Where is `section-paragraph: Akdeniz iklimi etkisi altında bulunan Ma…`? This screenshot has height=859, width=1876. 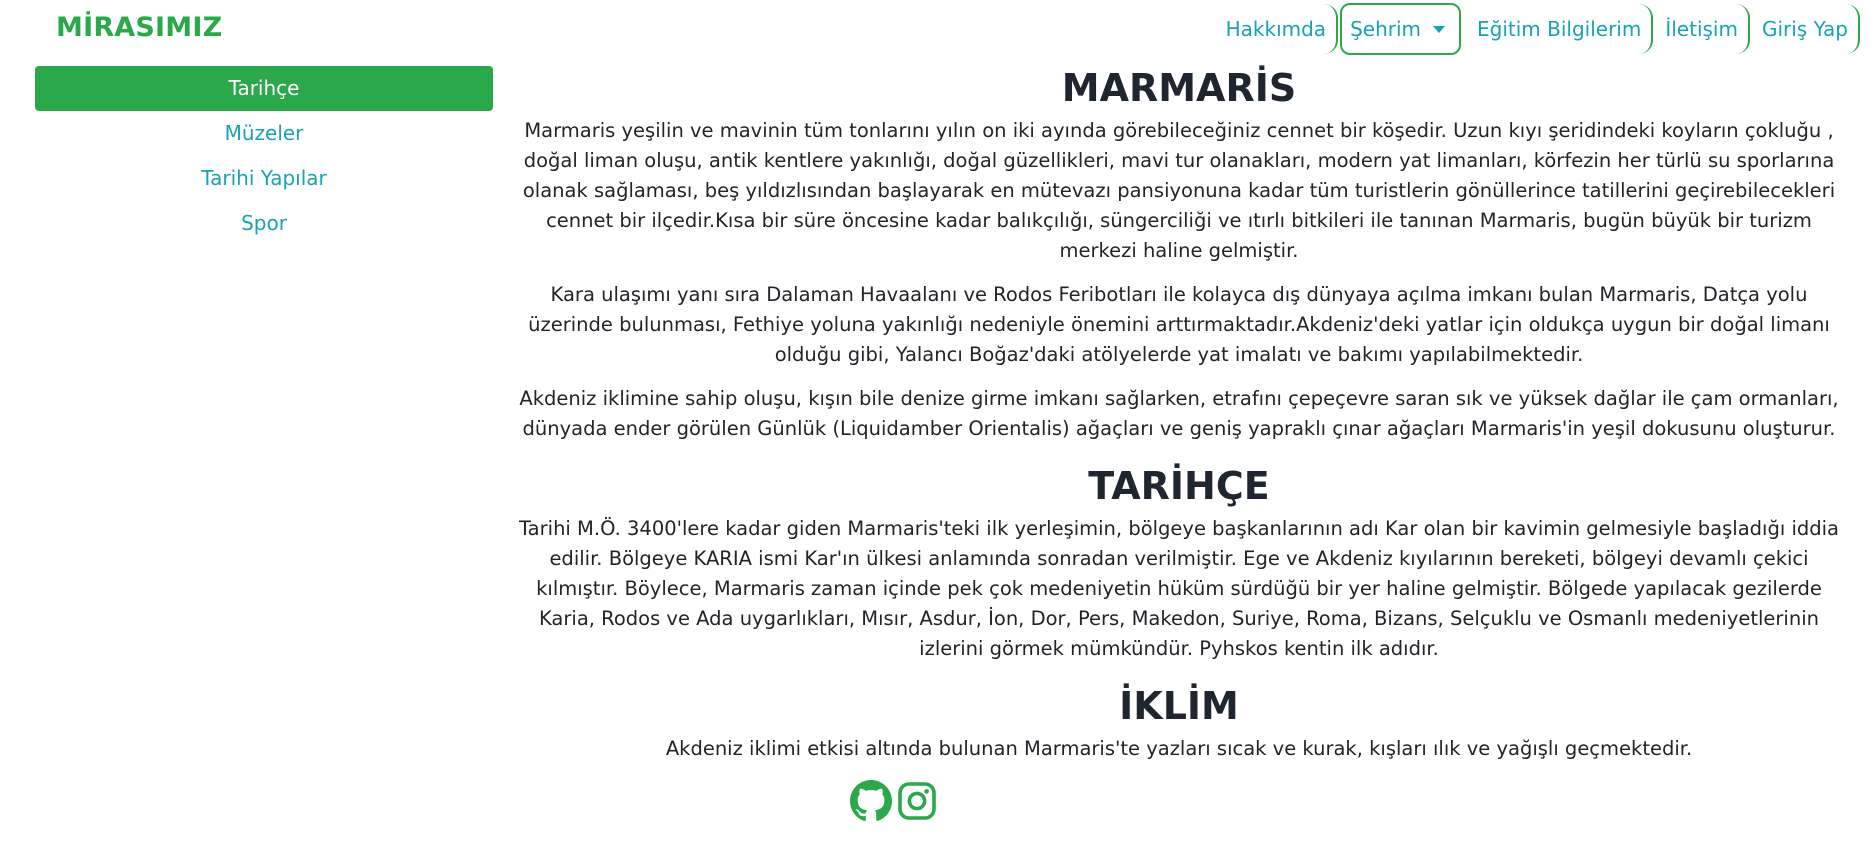 section-paragraph: Akdeniz iklimi etkisi altında bulunan Ma… is located at coordinates (1179, 748).